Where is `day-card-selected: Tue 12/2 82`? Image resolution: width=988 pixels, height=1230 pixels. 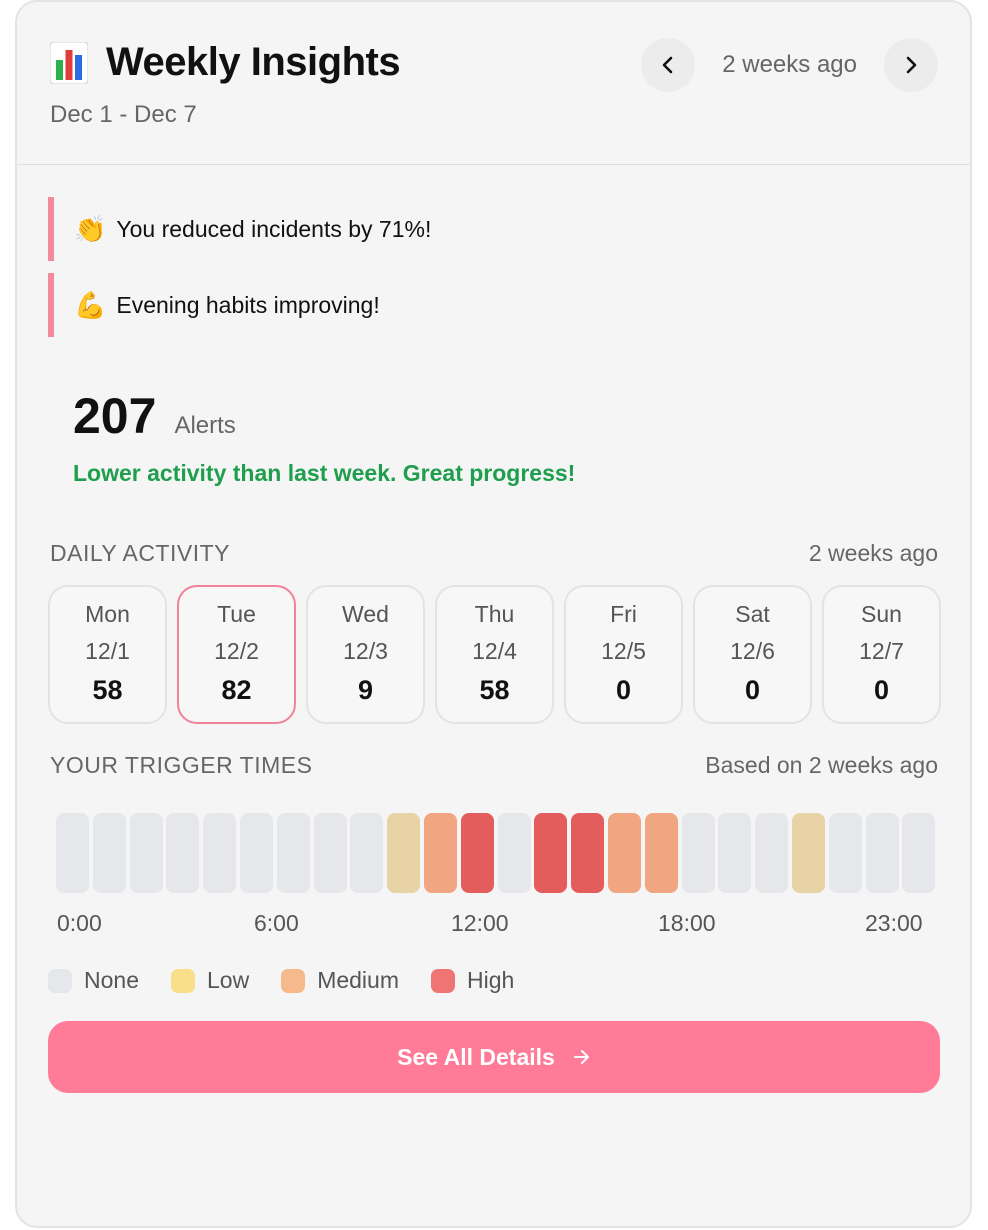 day-card-selected: Tue 12/2 82 is located at coordinates (236, 654).